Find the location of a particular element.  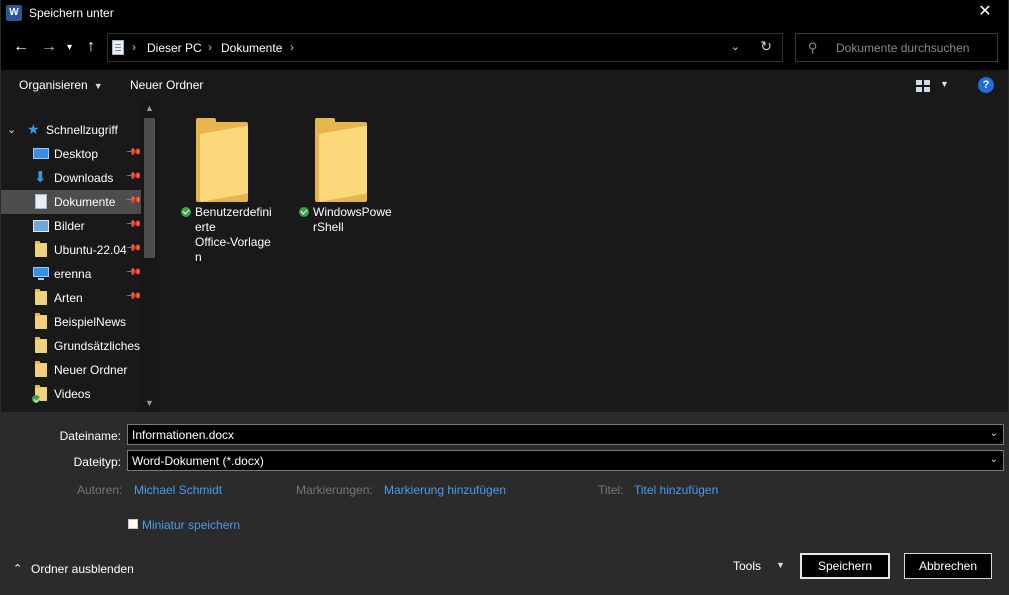

folder-name: Benutzerdefini erte Office-Vorlage n is located at coordinates (235, 235).